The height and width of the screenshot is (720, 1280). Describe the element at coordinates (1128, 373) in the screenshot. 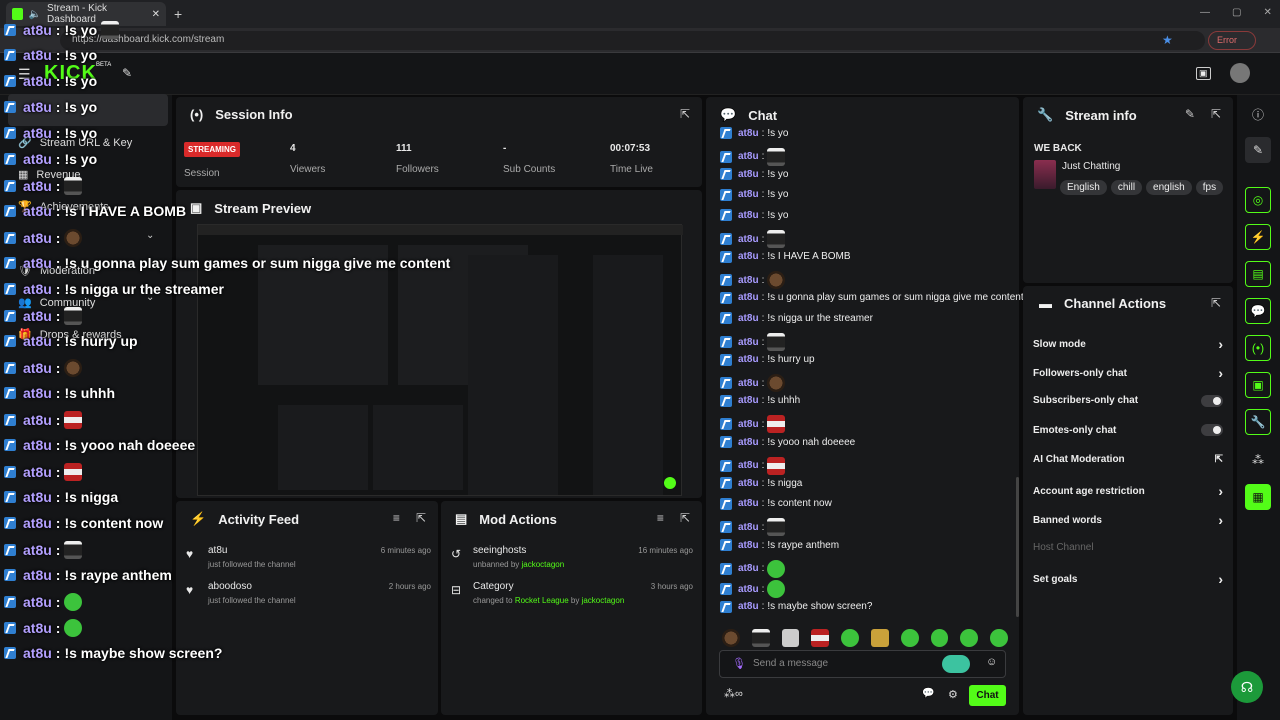

I see `channel-action-row: Followers-only chat ›` at that location.